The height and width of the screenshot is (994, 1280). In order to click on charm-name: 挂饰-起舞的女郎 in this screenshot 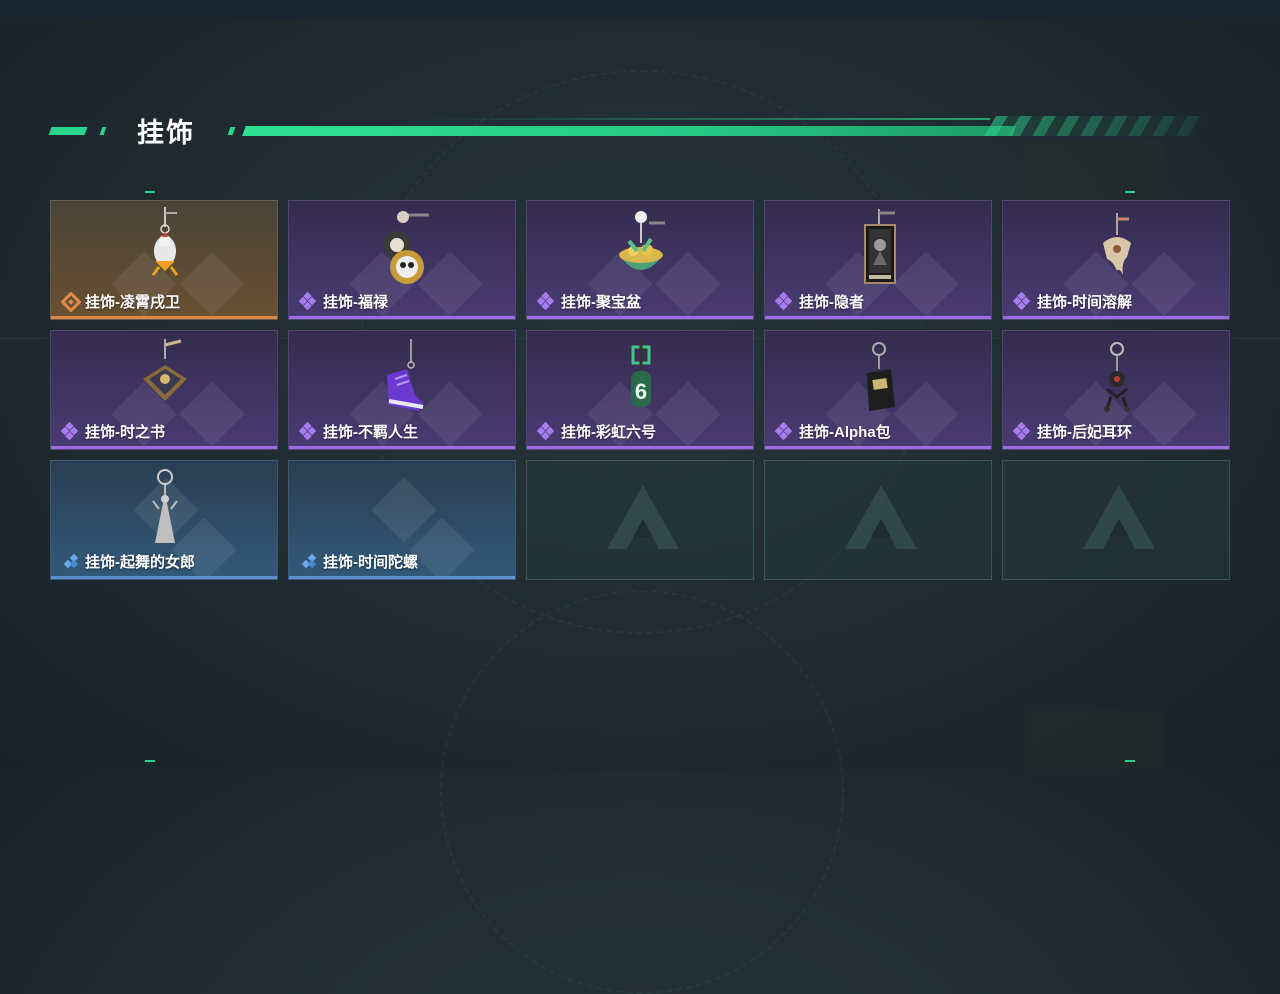, I will do `click(140, 562)`.